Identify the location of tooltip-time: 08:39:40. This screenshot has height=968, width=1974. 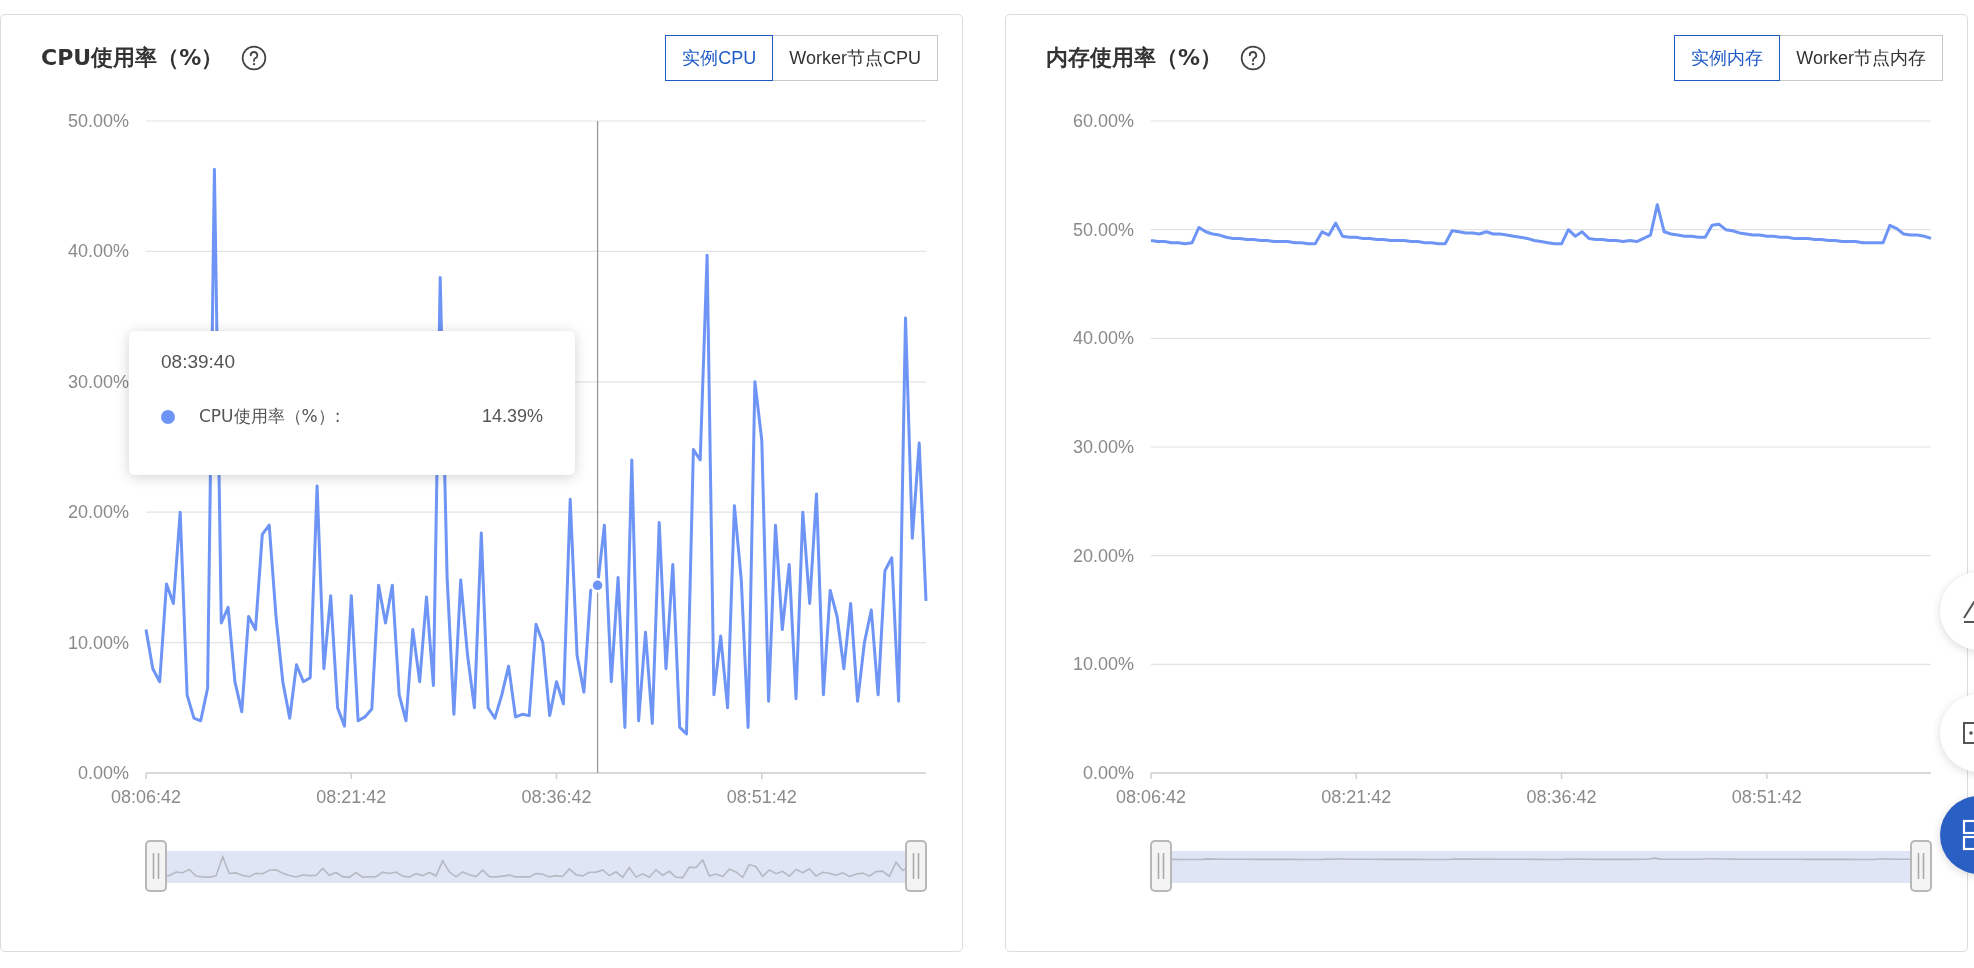
(198, 362).